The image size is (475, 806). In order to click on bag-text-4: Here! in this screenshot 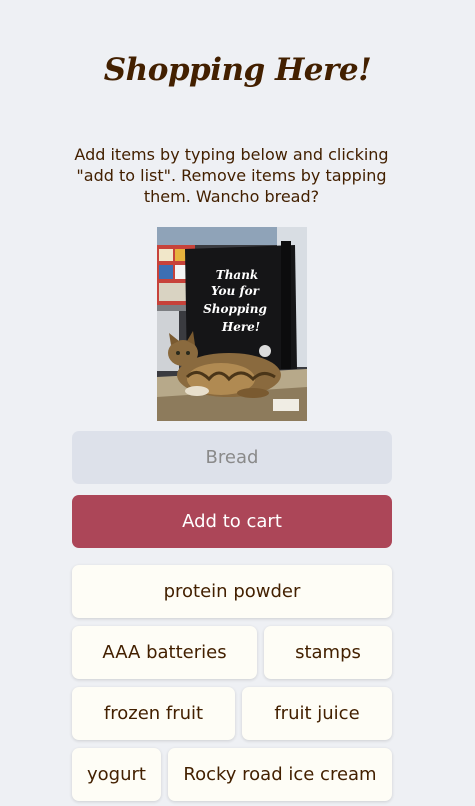, I will do `click(240, 327)`.